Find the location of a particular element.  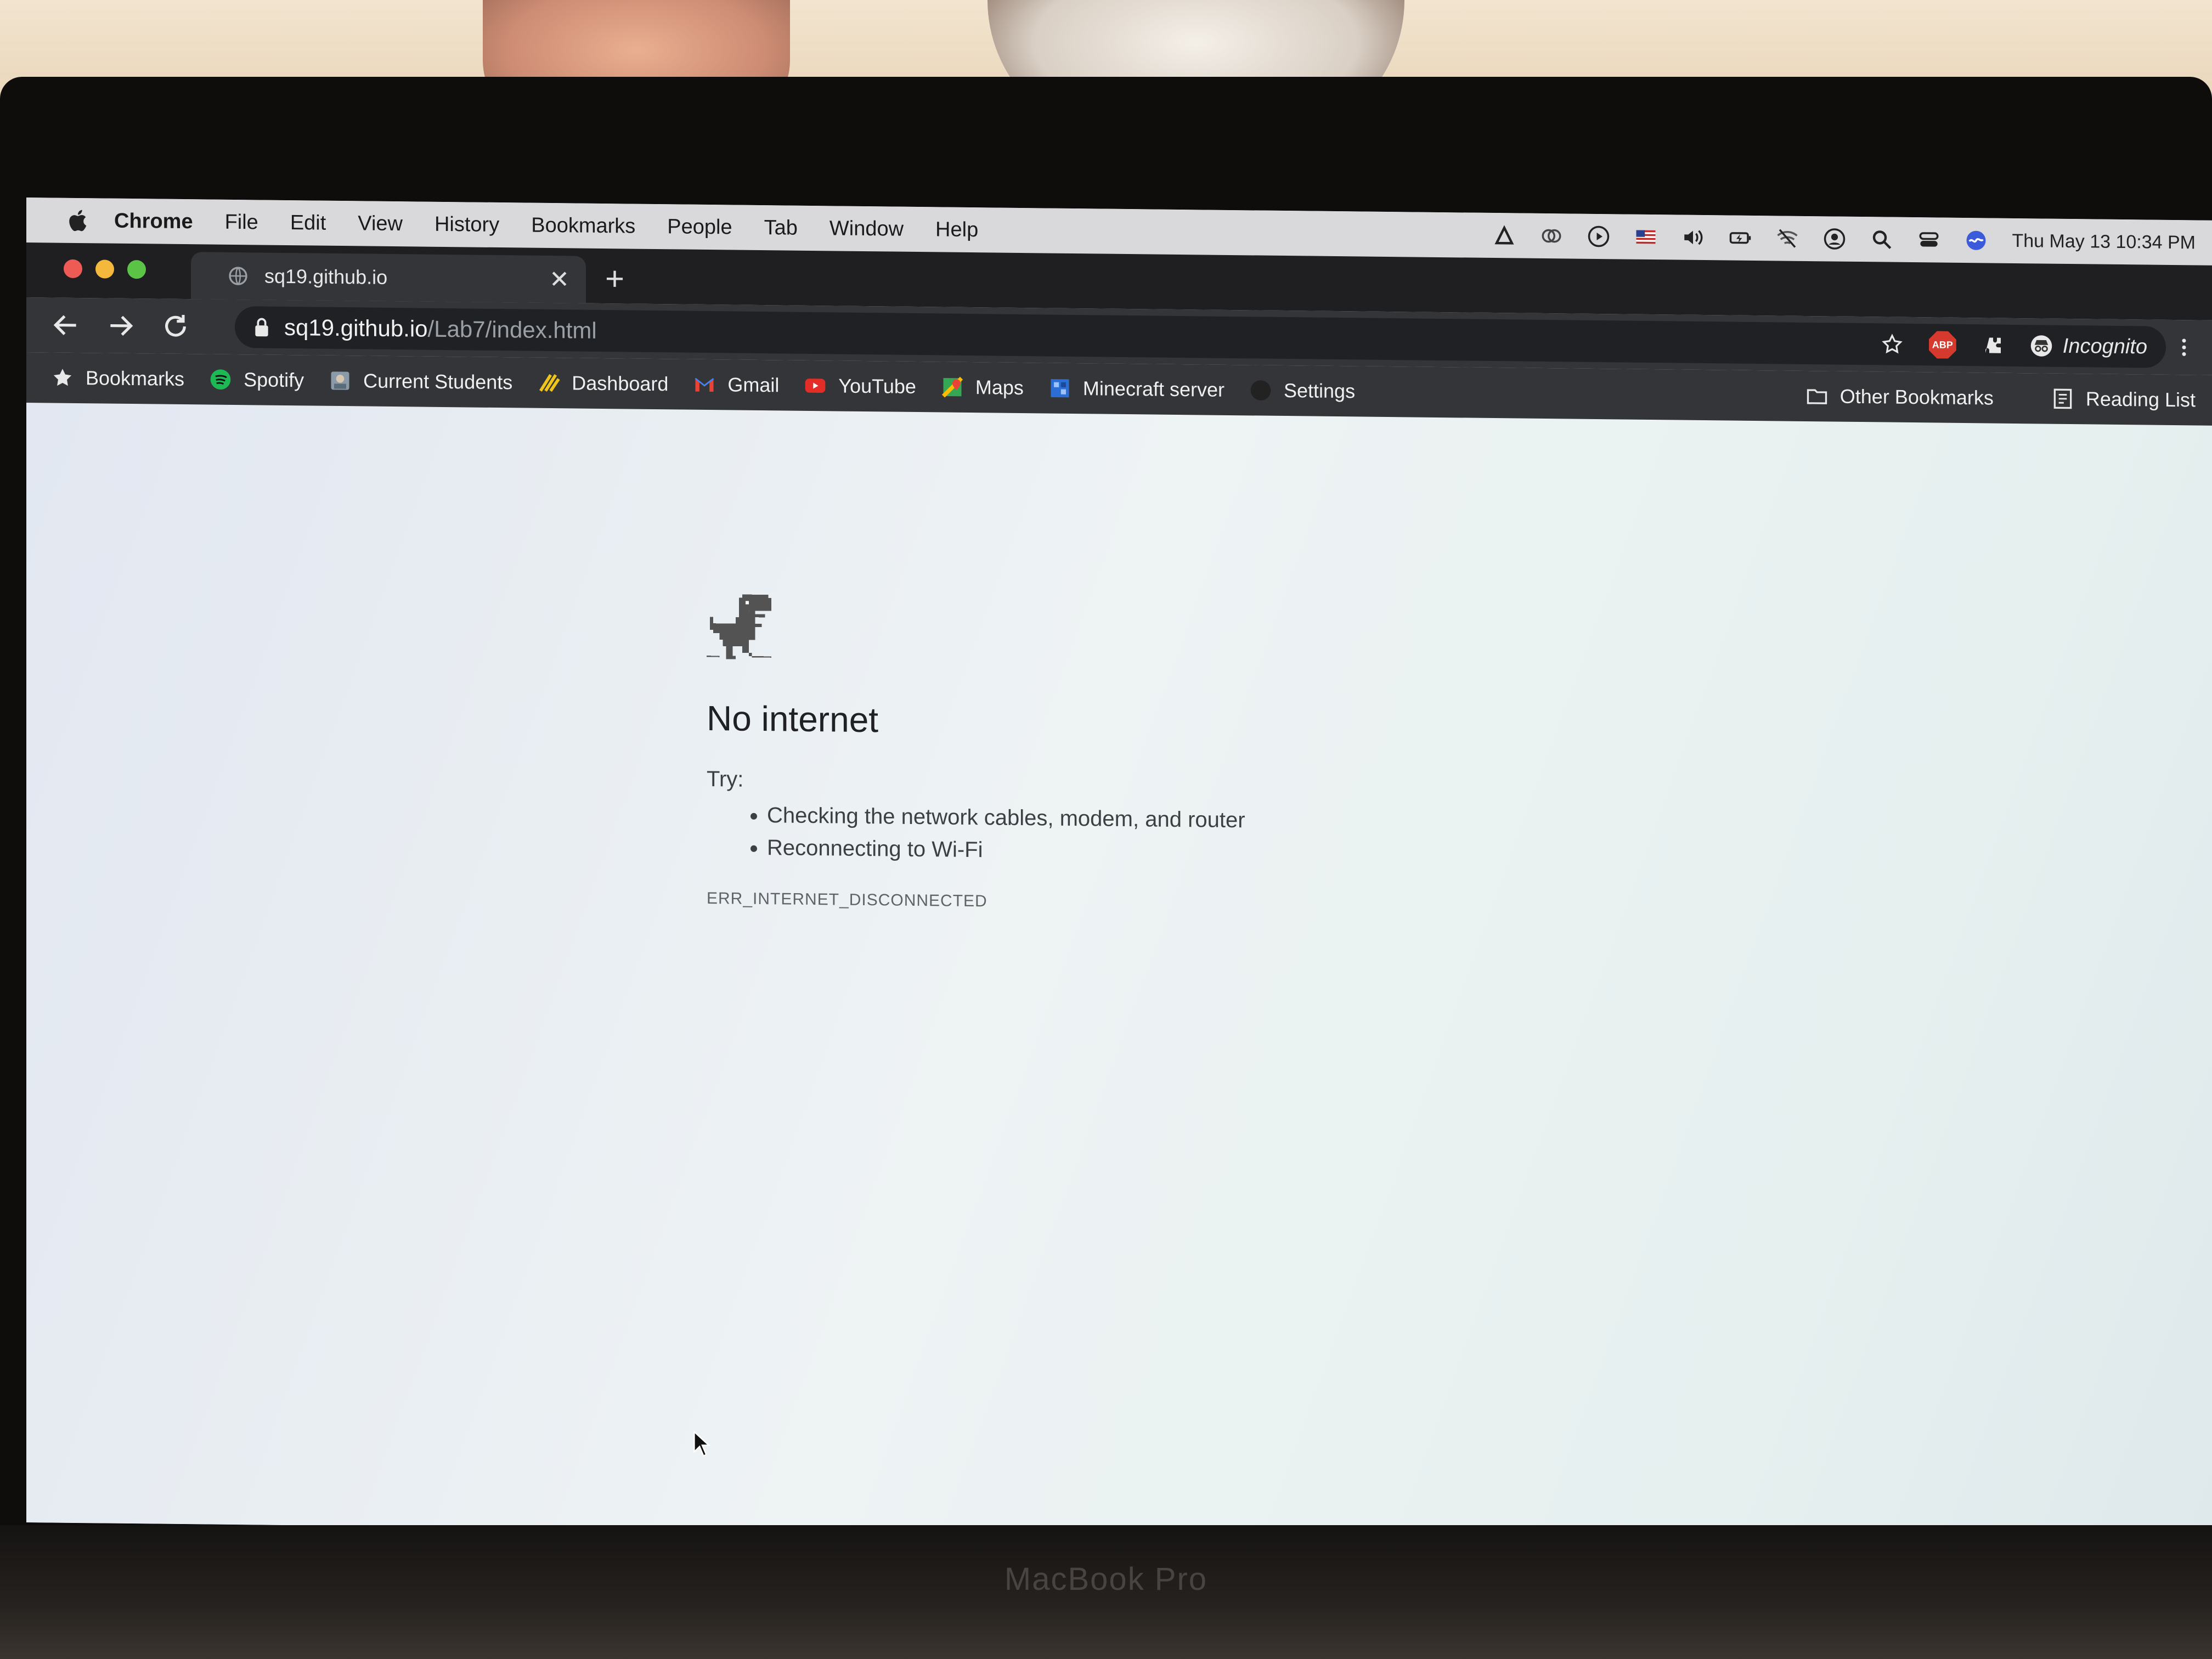

bookmark-minecraft-server: Minecraft server is located at coordinates (1136, 389).